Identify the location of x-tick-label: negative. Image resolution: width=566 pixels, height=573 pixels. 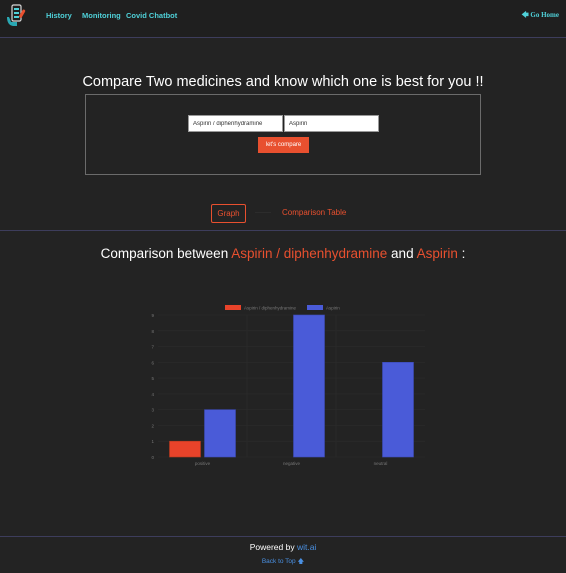
(292, 463).